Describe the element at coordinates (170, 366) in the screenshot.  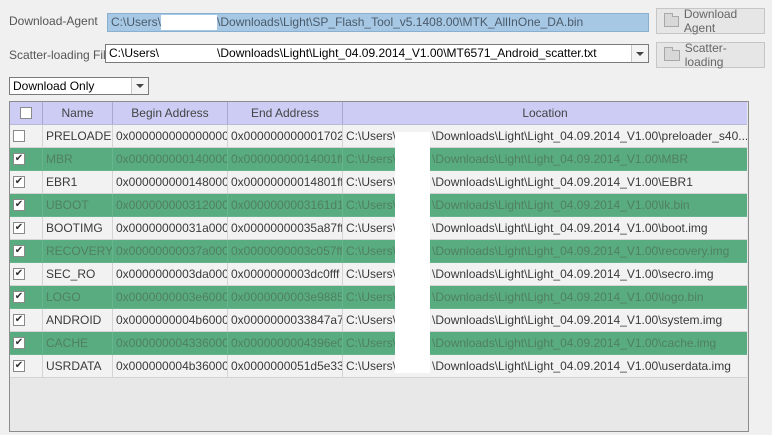
I see `begin-address: 0x000000004b360000` at that location.